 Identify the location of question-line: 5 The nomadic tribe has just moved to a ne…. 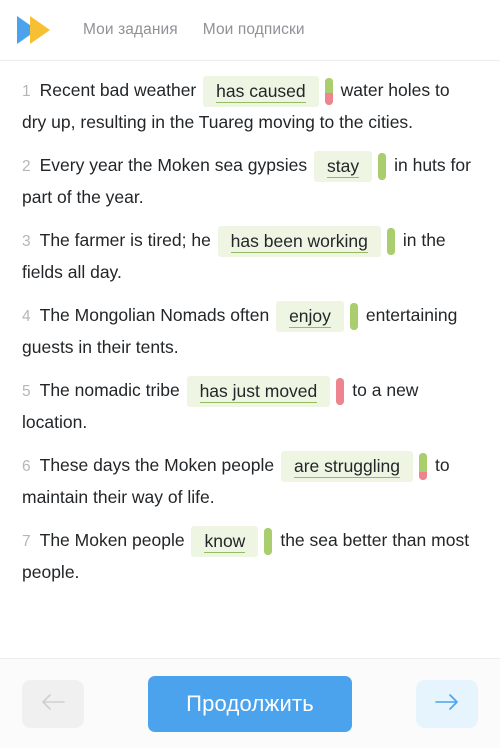
(250, 406).